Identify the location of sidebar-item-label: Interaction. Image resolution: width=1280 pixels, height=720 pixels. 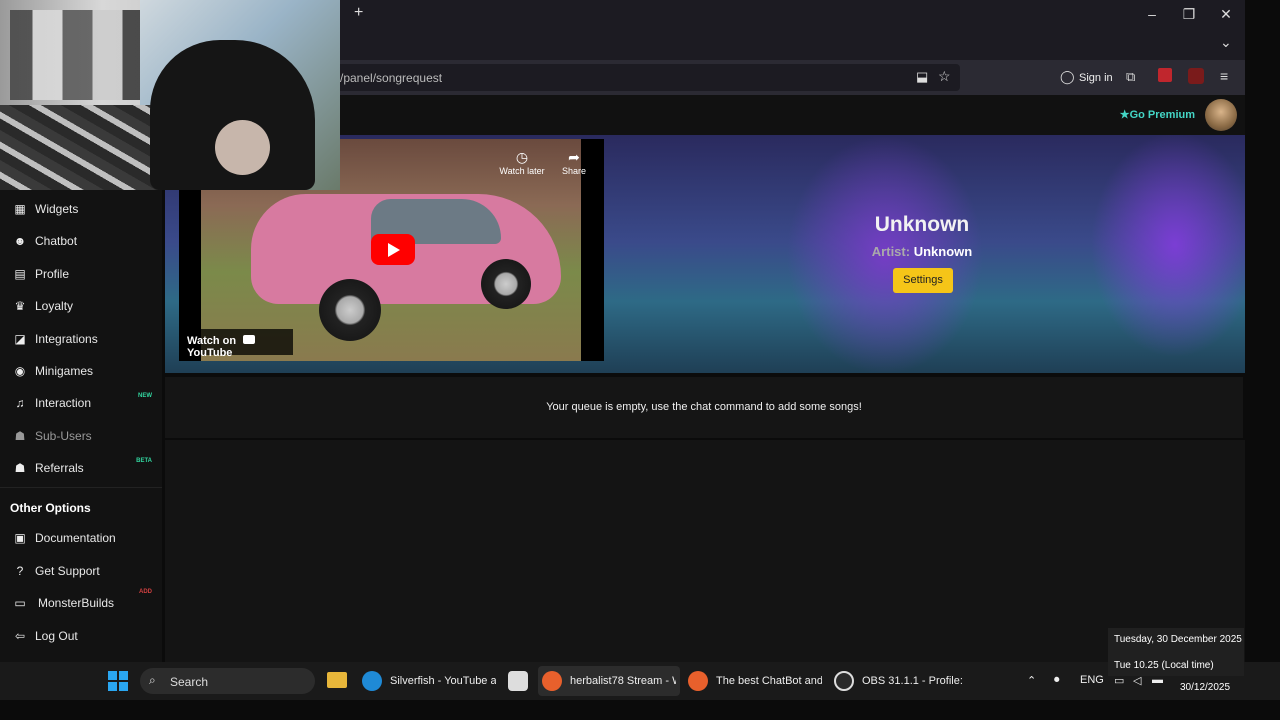
(63, 403).